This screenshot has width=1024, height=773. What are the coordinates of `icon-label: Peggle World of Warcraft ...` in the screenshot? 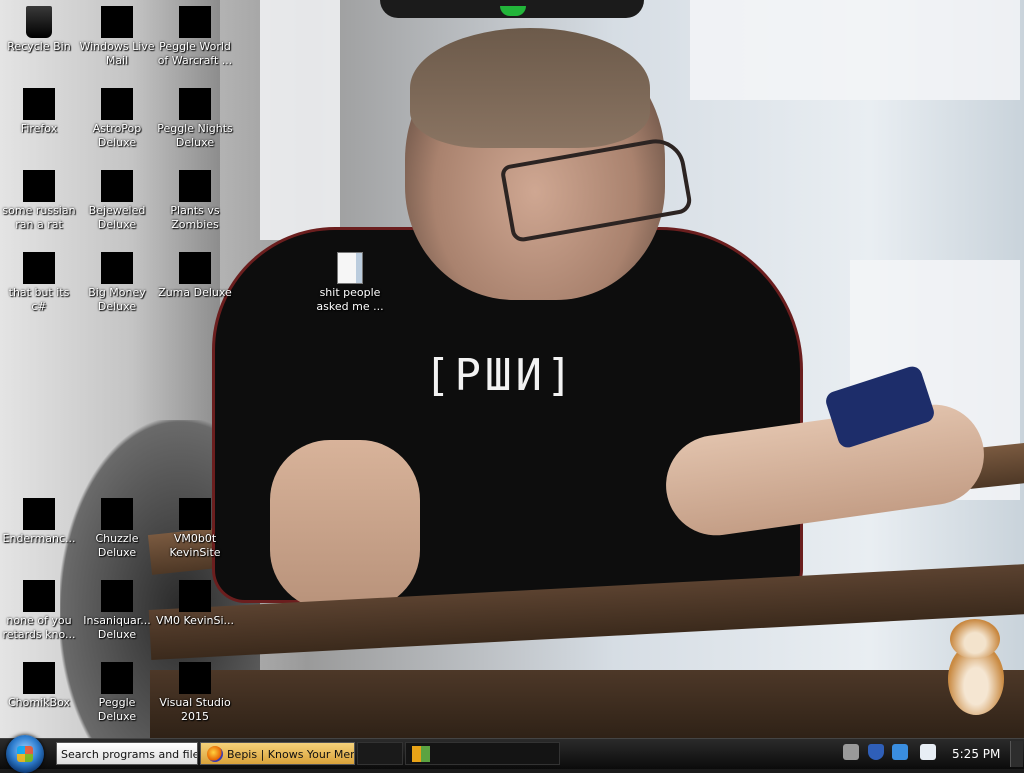 It's located at (195, 53).